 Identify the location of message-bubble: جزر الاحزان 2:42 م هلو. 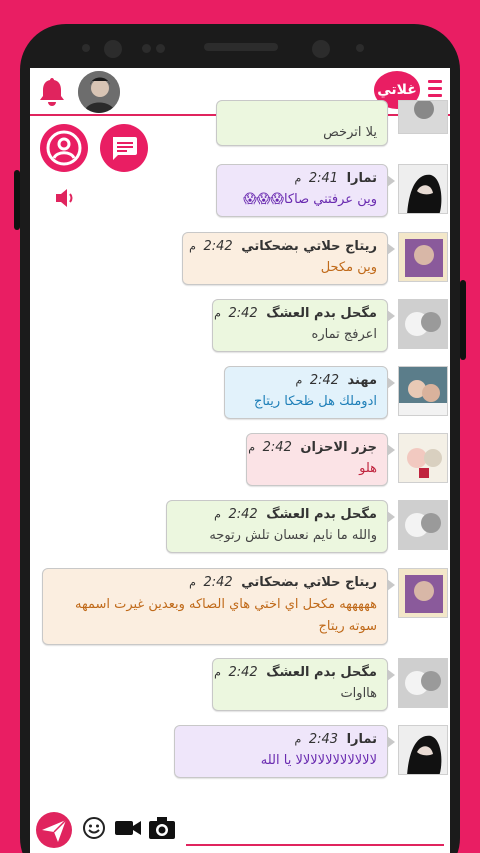
(320, 459).